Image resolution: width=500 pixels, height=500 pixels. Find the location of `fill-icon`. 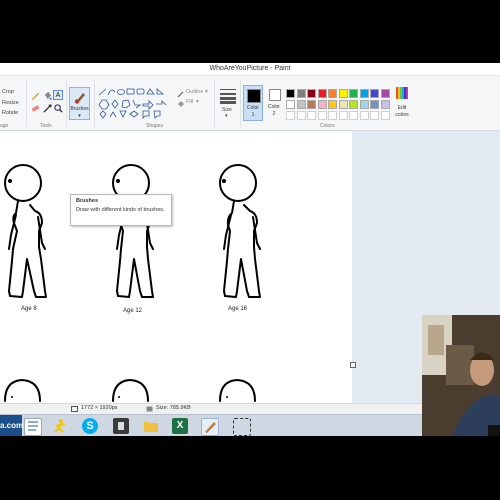

fill-icon is located at coordinates (47, 95).